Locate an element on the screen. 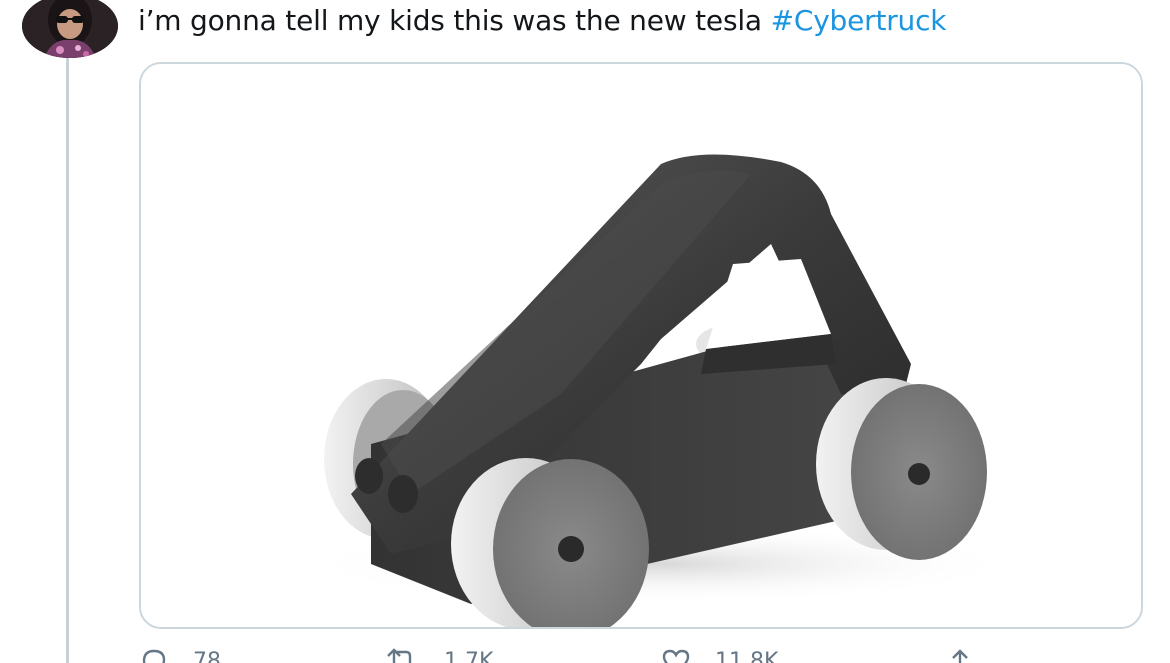 The image size is (1170, 663). like-count: 11.8K is located at coordinates (747, 655).